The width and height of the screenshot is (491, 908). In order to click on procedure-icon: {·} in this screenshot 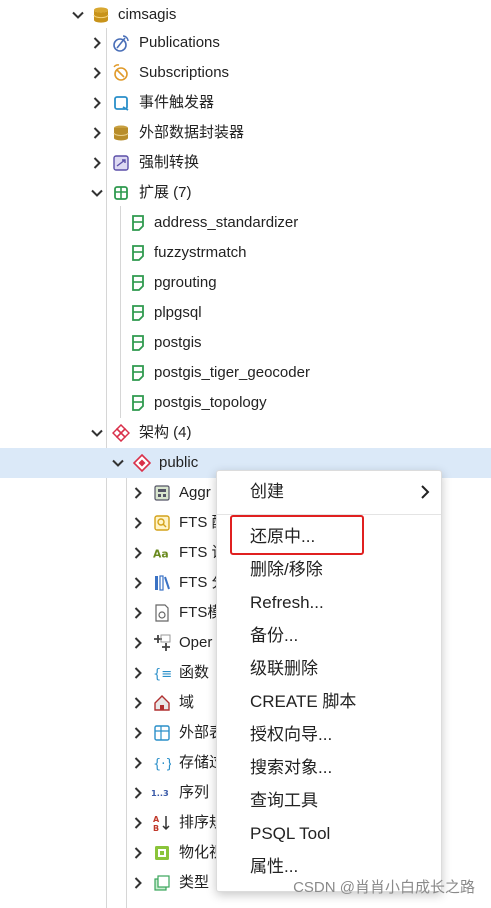, I will do `click(162, 763)`.